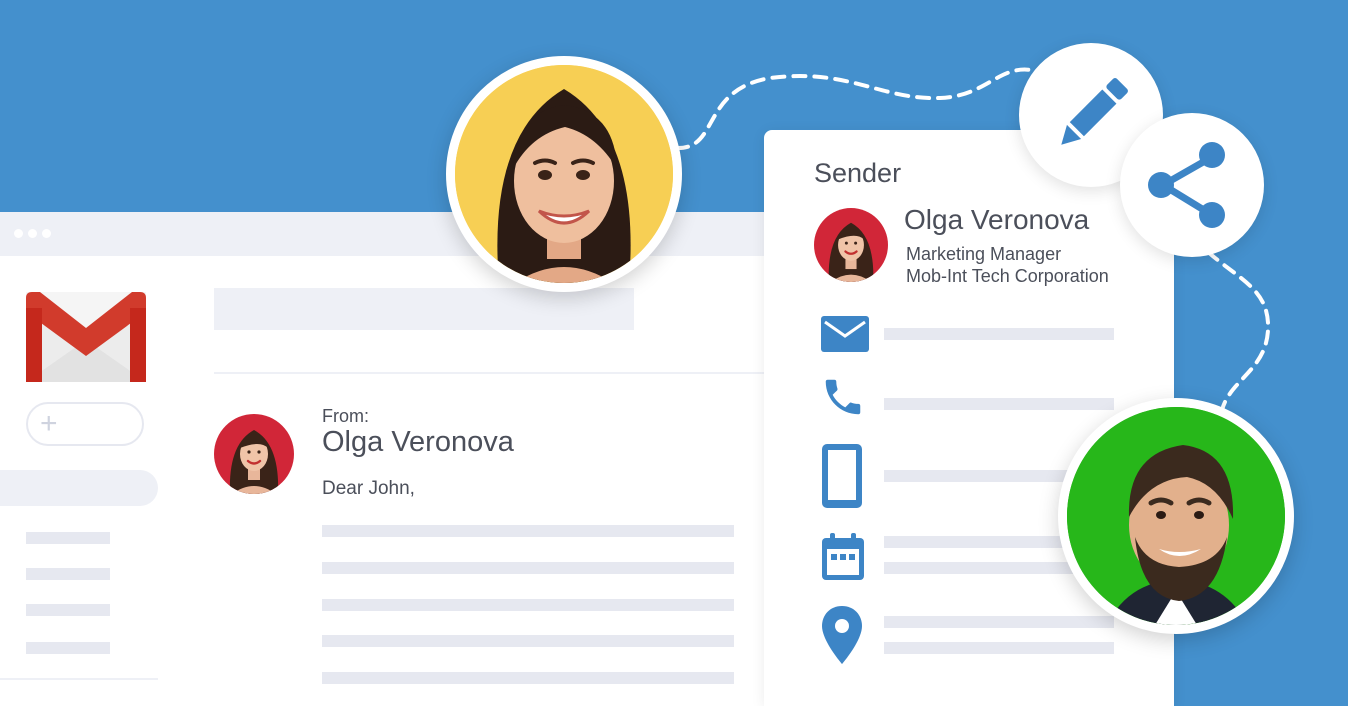  I want to click on from-name: Olga Veronova, so click(418, 442).